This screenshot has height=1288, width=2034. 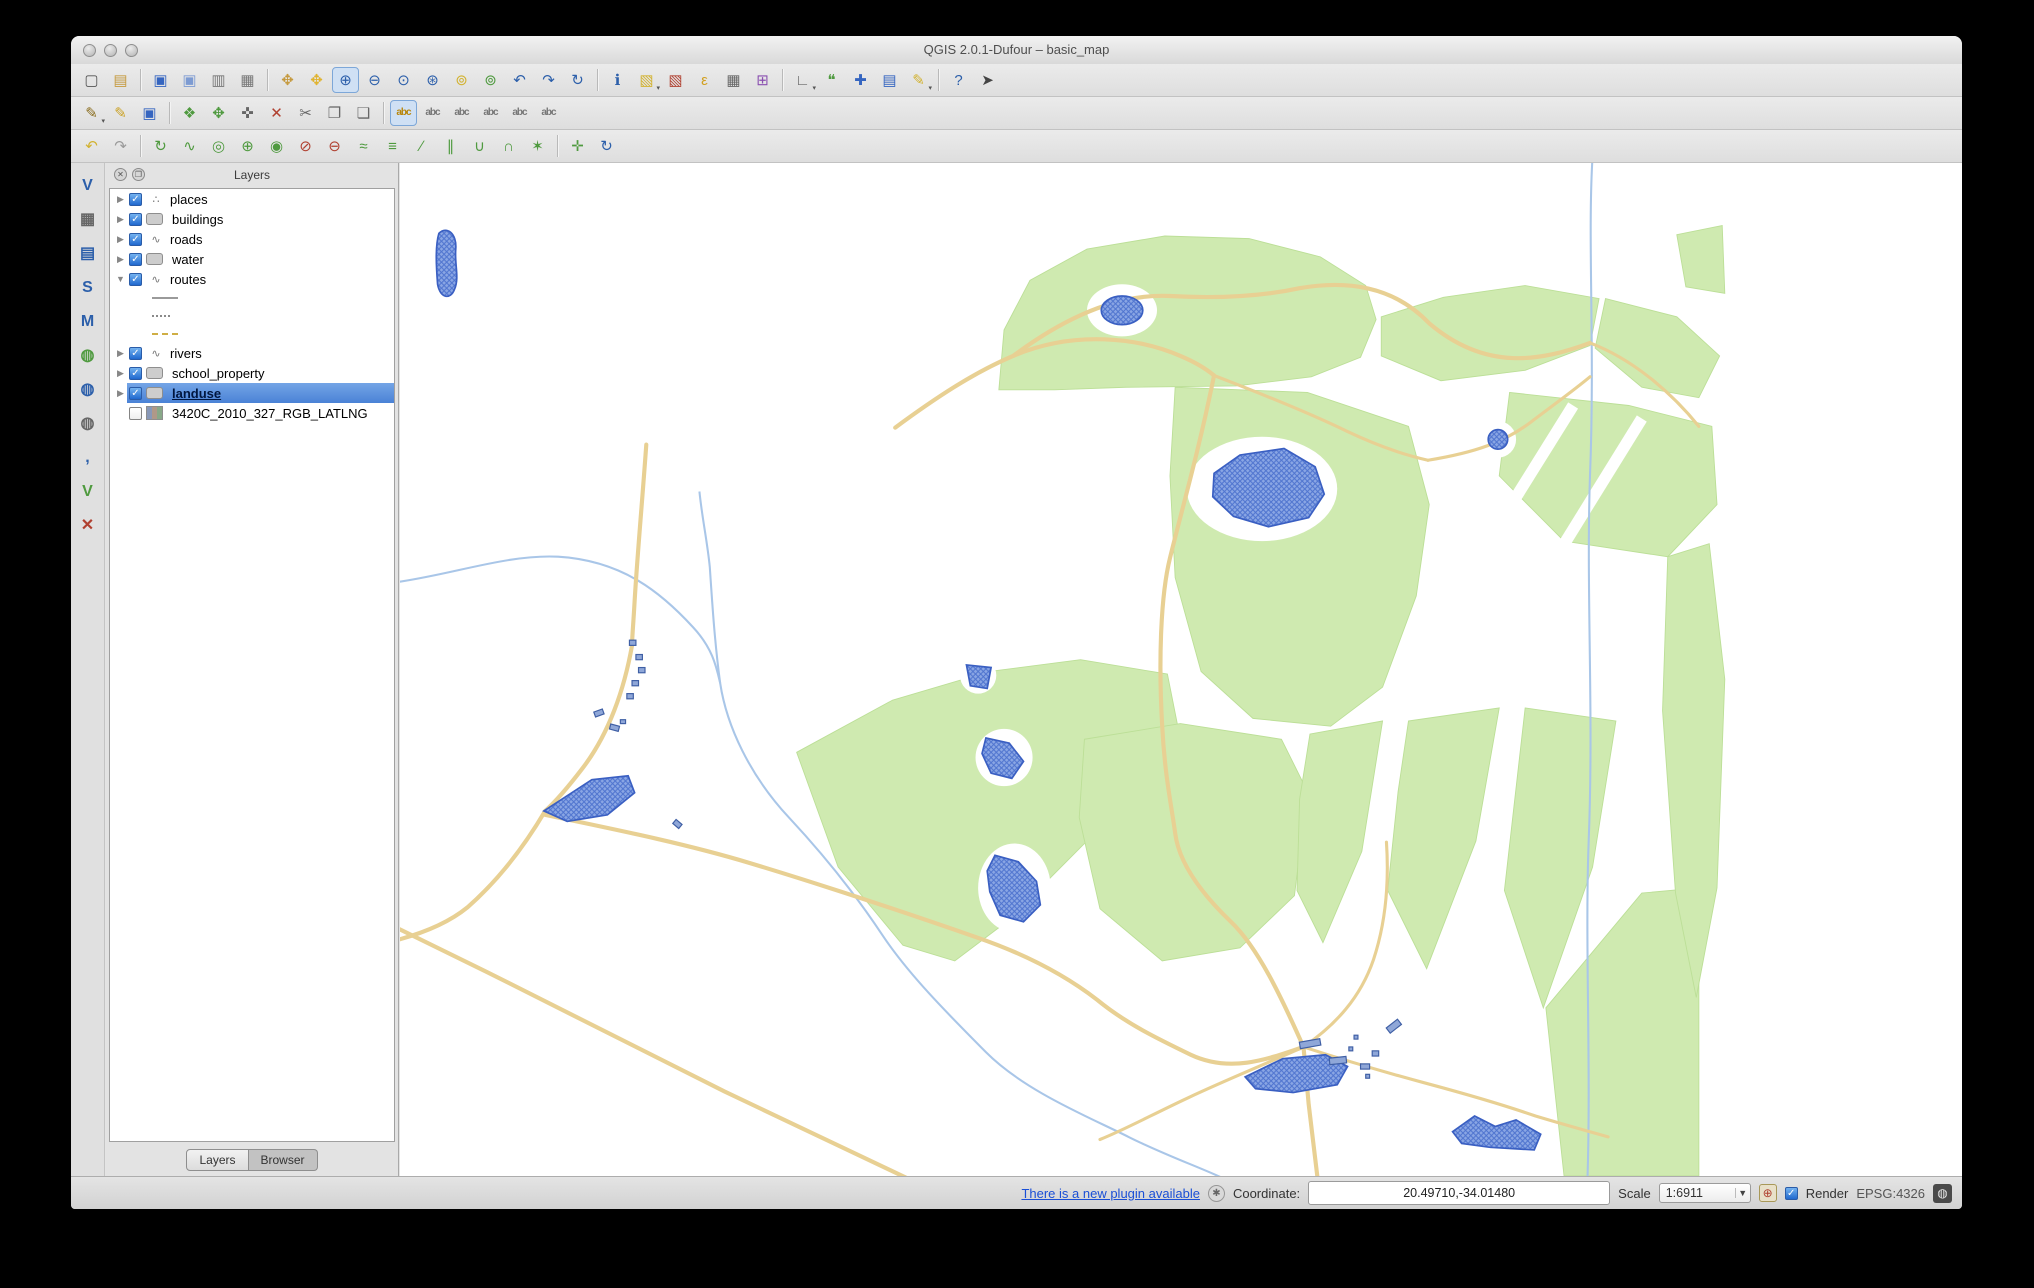 I want to click on composer-manager-button: ▦, so click(x=247, y=80).